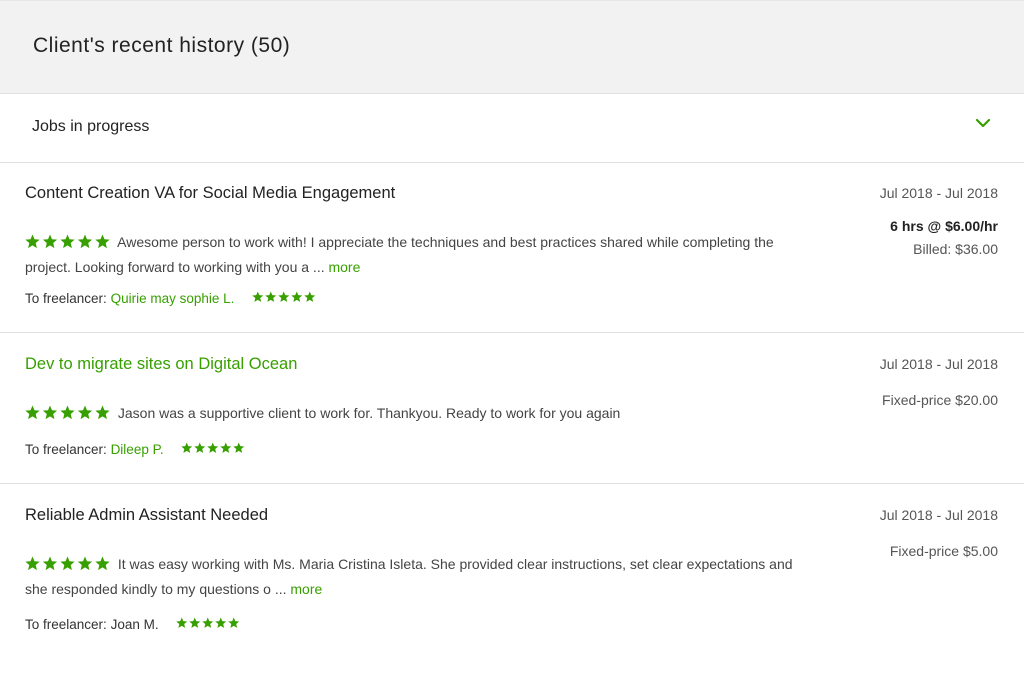 The width and height of the screenshot is (1024, 685). What do you see at coordinates (983, 123) in the screenshot?
I see `chevron-down-icon` at bounding box center [983, 123].